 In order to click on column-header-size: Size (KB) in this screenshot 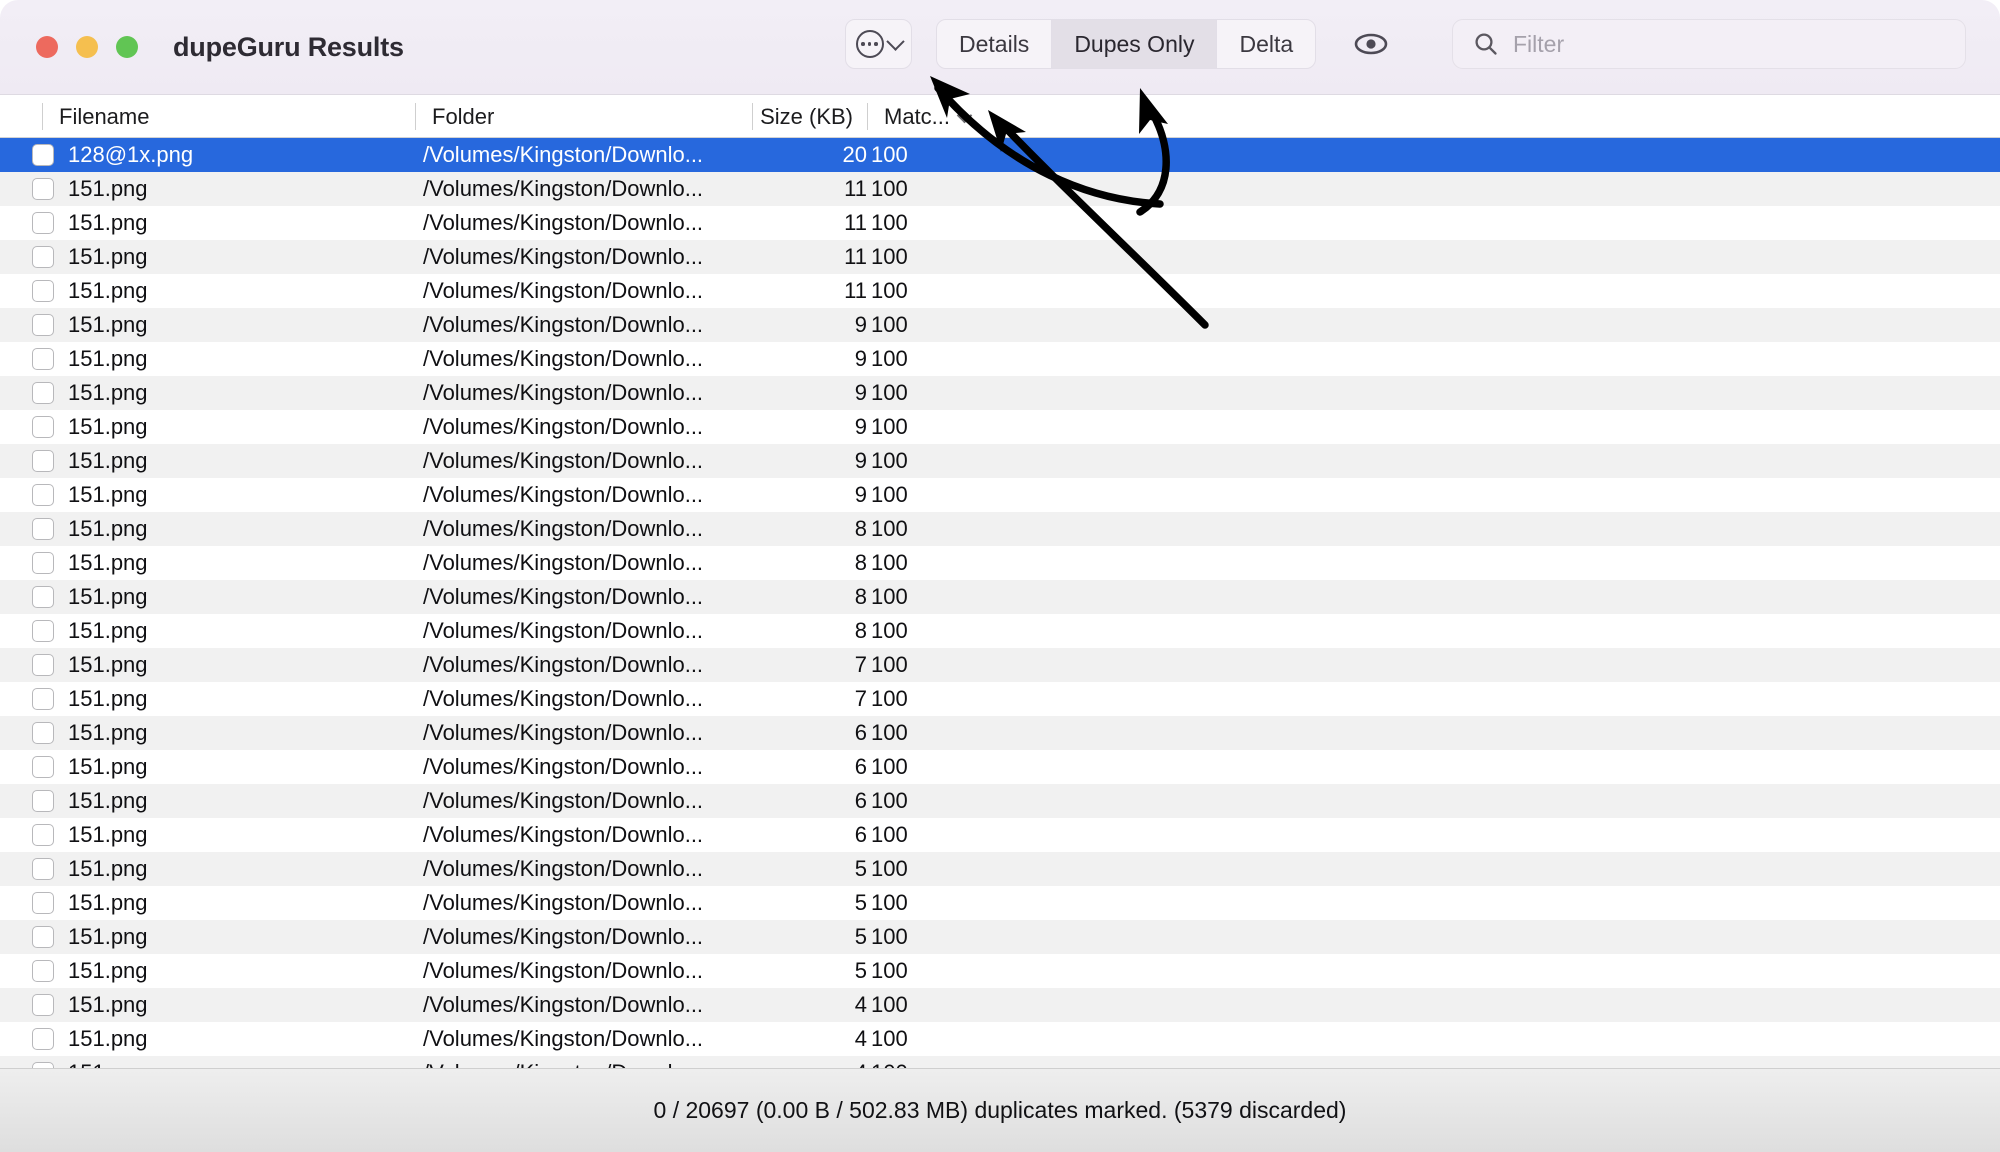, I will do `click(809, 116)`.